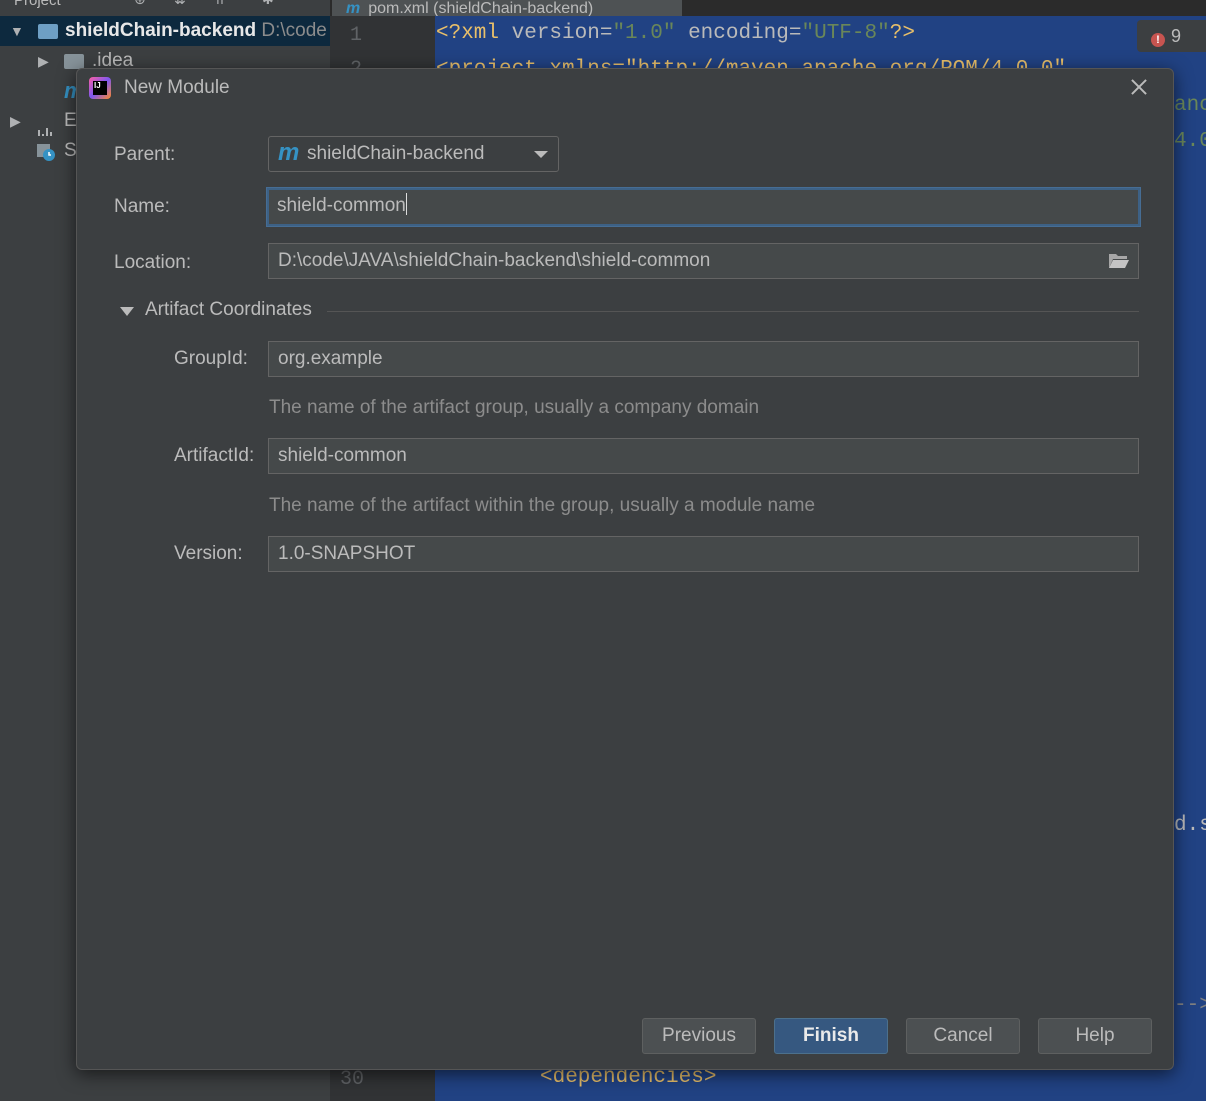 The height and width of the screenshot is (1101, 1206). What do you see at coordinates (177, 87) in the screenshot?
I see `dialog-title: New Module` at bounding box center [177, 87].